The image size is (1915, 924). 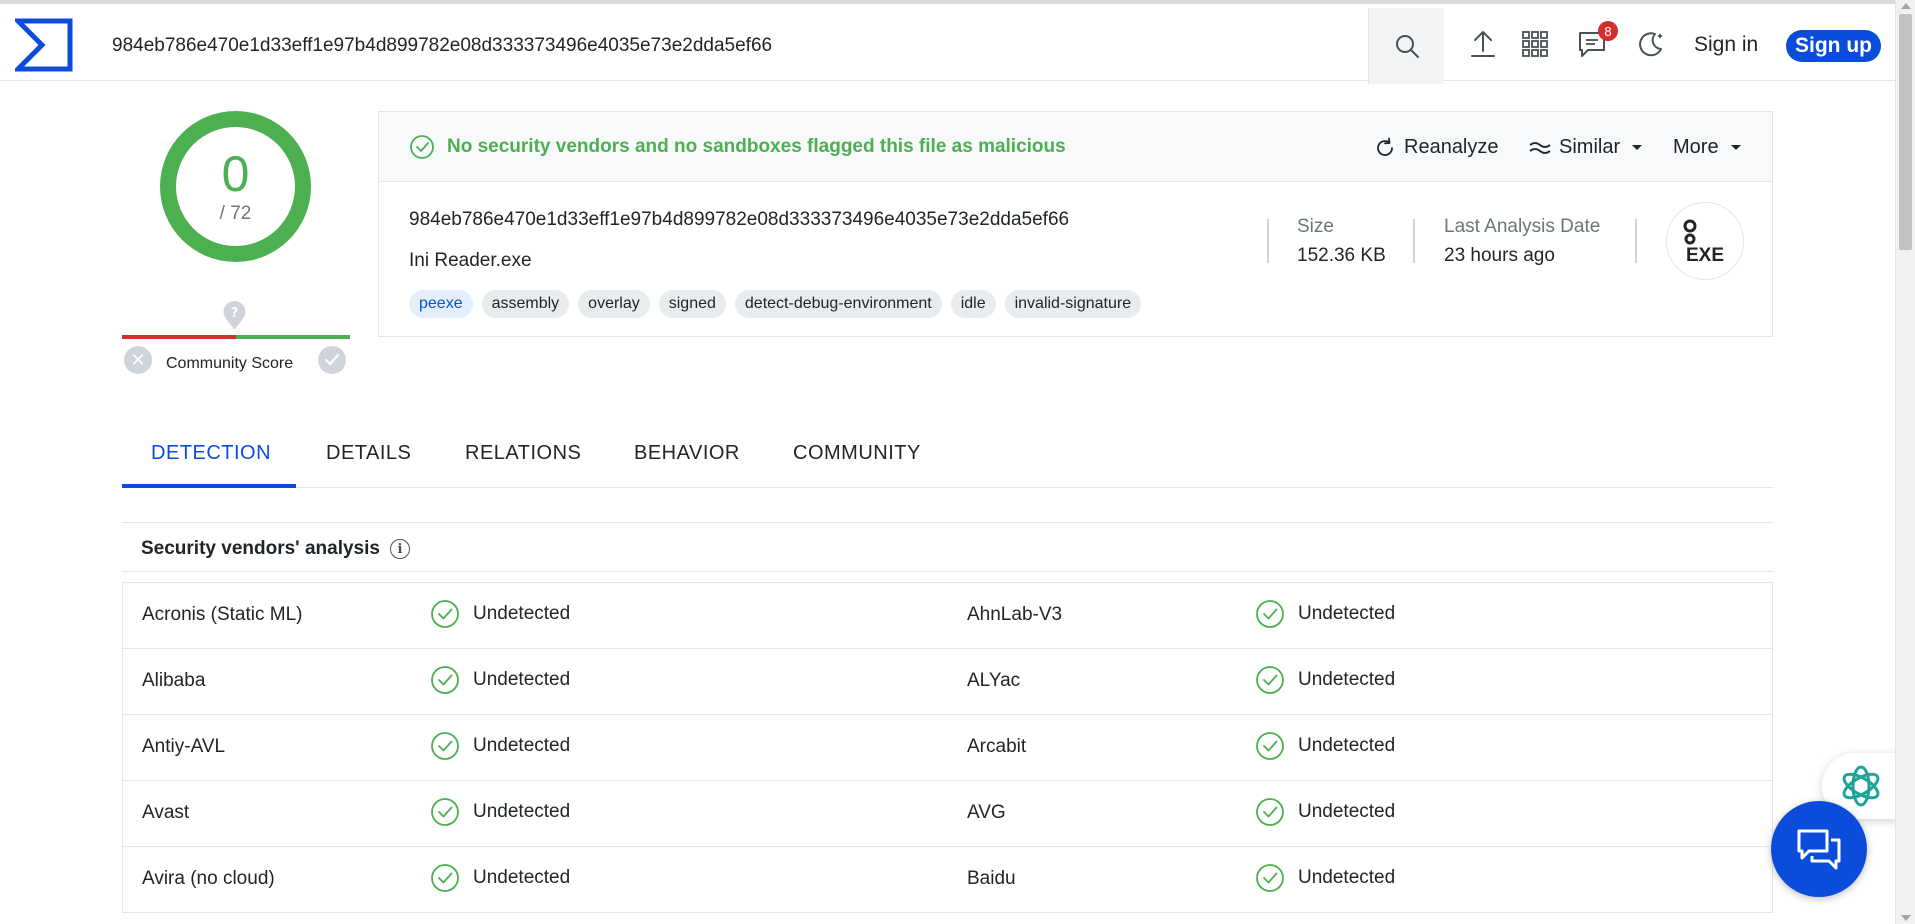 I want to click on scroll-down-arrow-icon, so click(x=1906, y=918).